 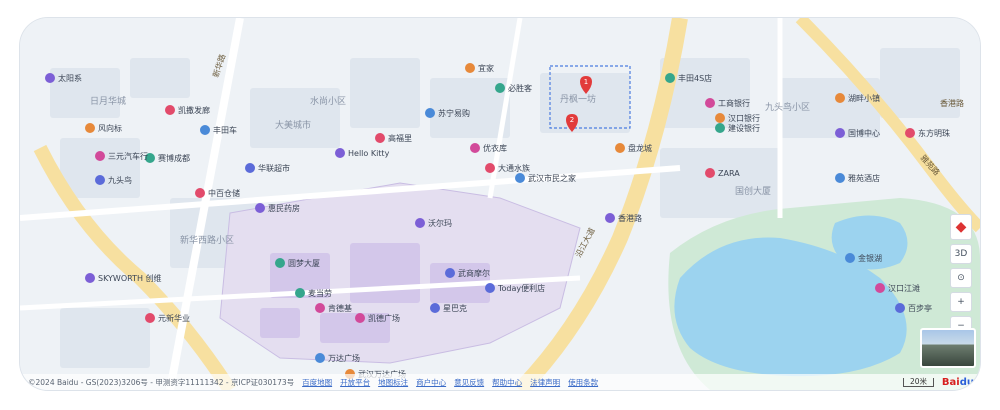 I want to click on poi-marker: 汉口江滩, so click(x=897, y=288).